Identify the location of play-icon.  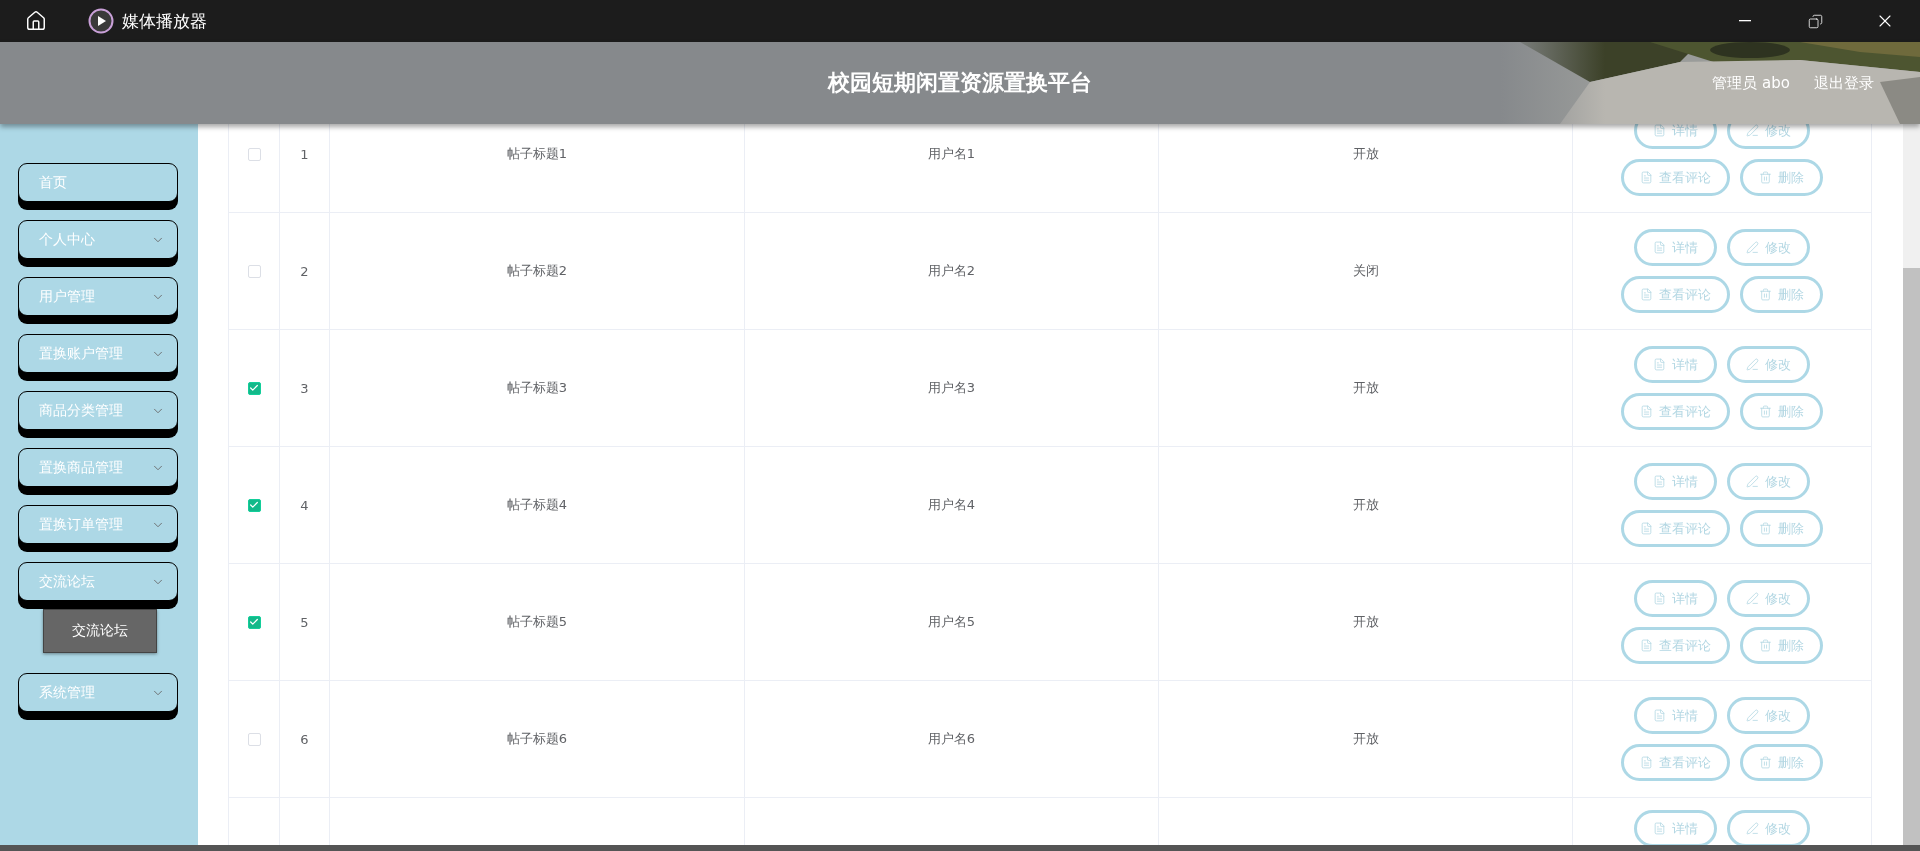
(101, 21).